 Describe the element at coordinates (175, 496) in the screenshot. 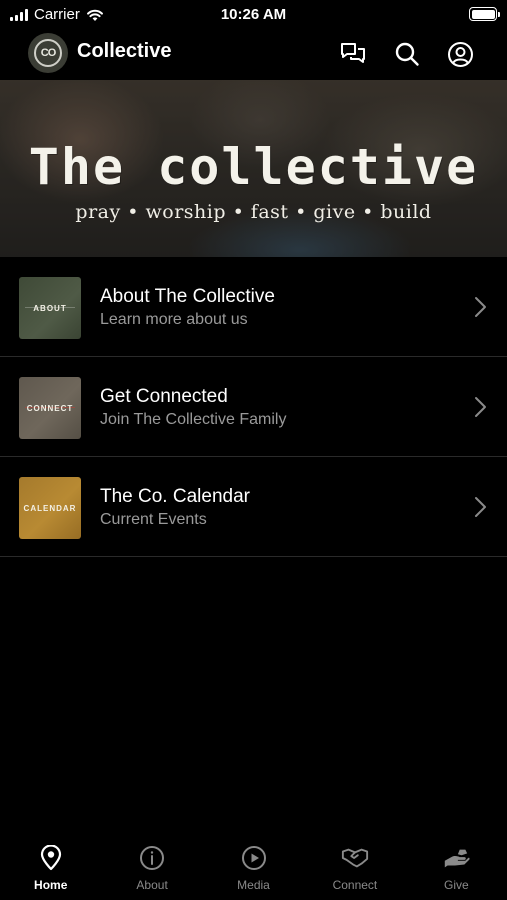

I see `menu-item-title: The Co. Calendar` at that location.